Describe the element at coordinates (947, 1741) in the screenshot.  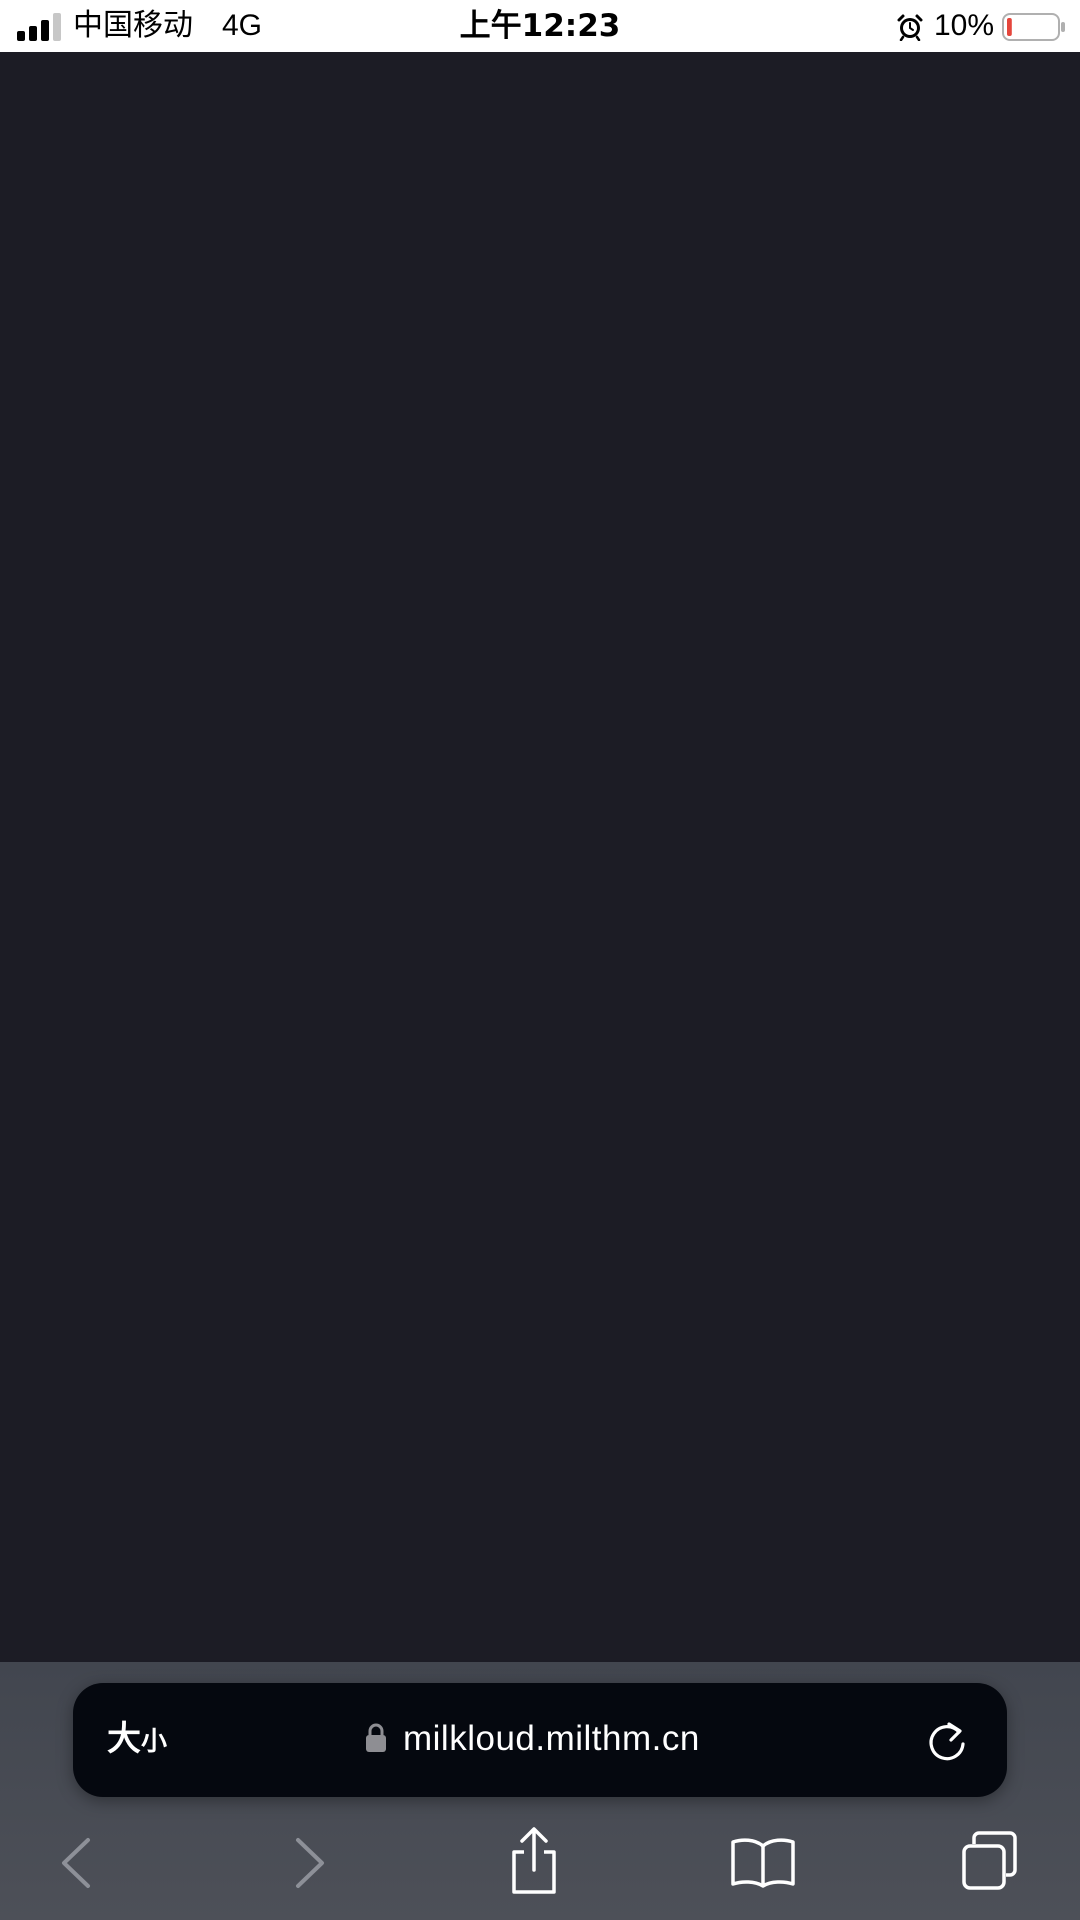
I see `reload-icon` at that location.